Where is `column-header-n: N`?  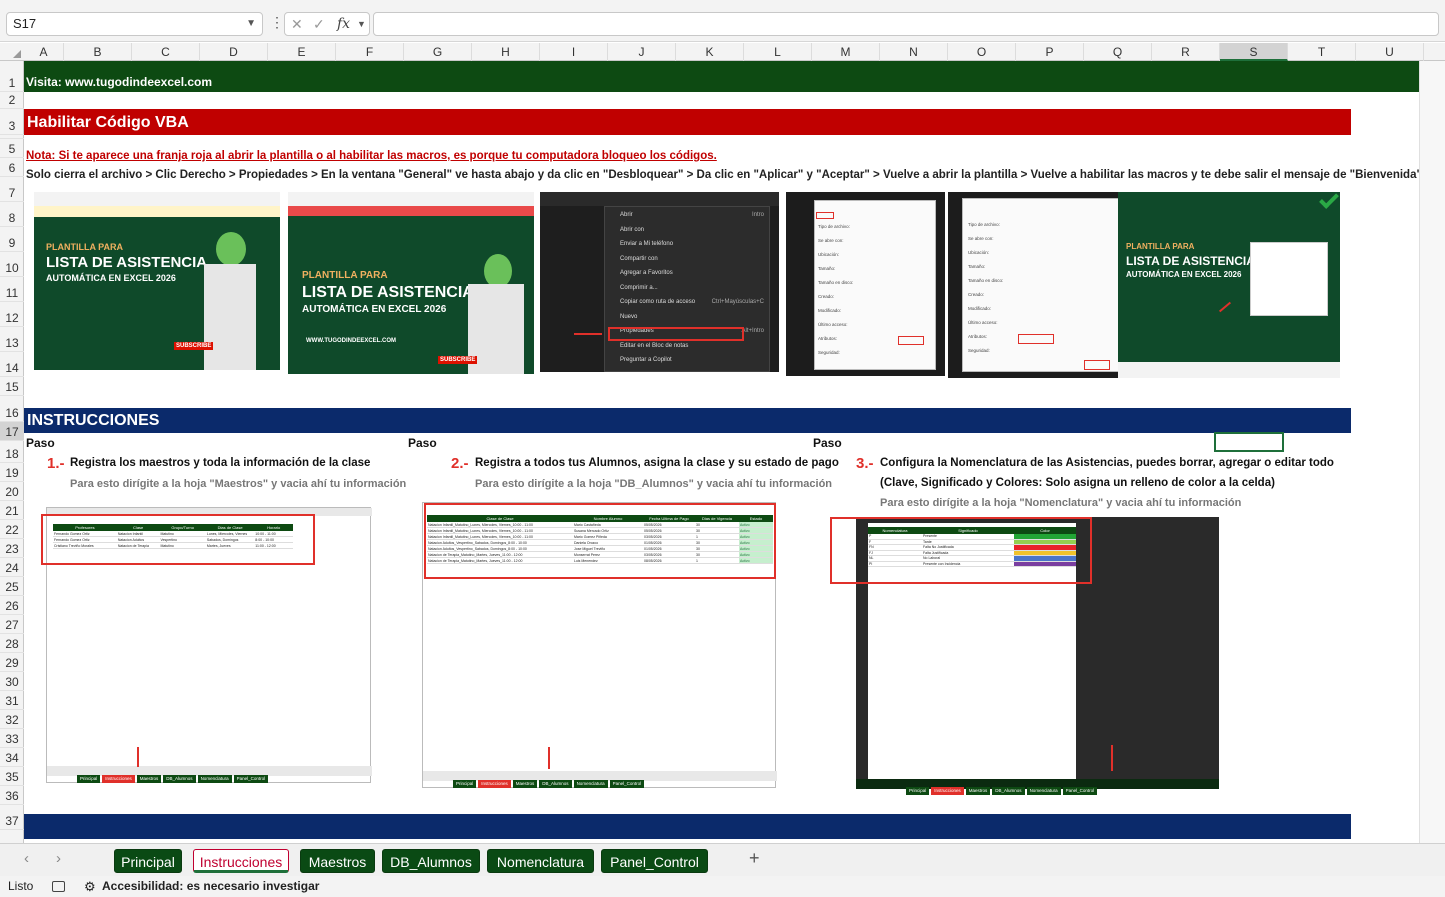 column-header-n: N is located at coordinates (914, 52).